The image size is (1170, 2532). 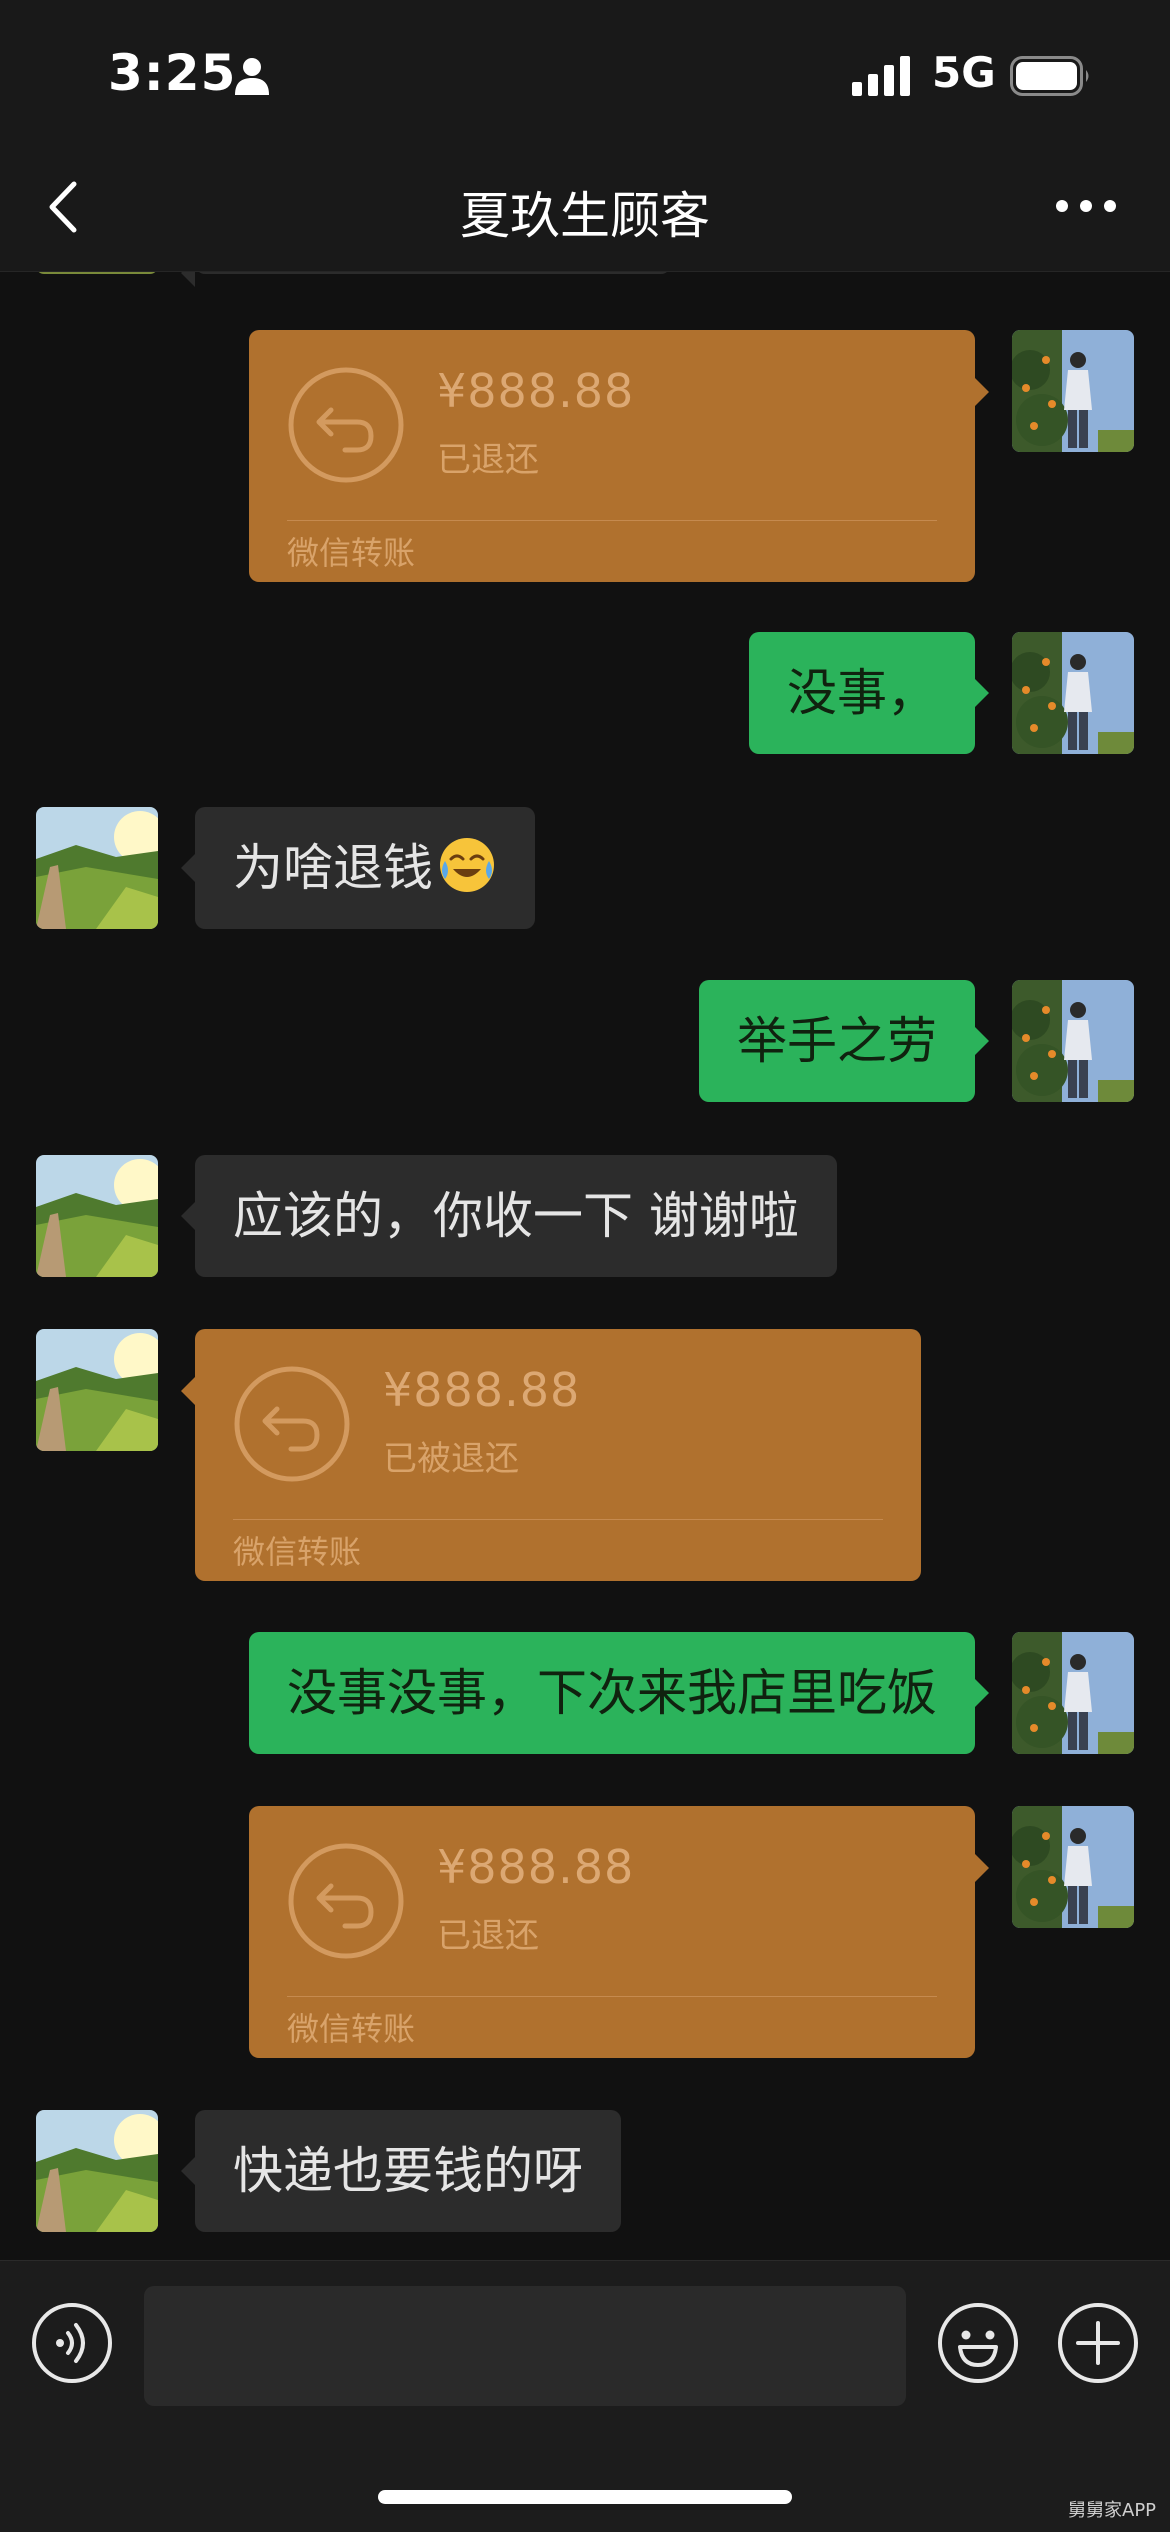 I want to click on message-row: 没事没事，下次来我店里吃饭, so click(x=585, y=1693).